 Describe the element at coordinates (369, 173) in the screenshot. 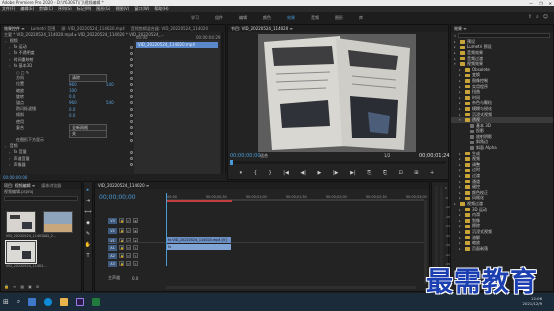

I see `lift-icon: ⎘` at that location.